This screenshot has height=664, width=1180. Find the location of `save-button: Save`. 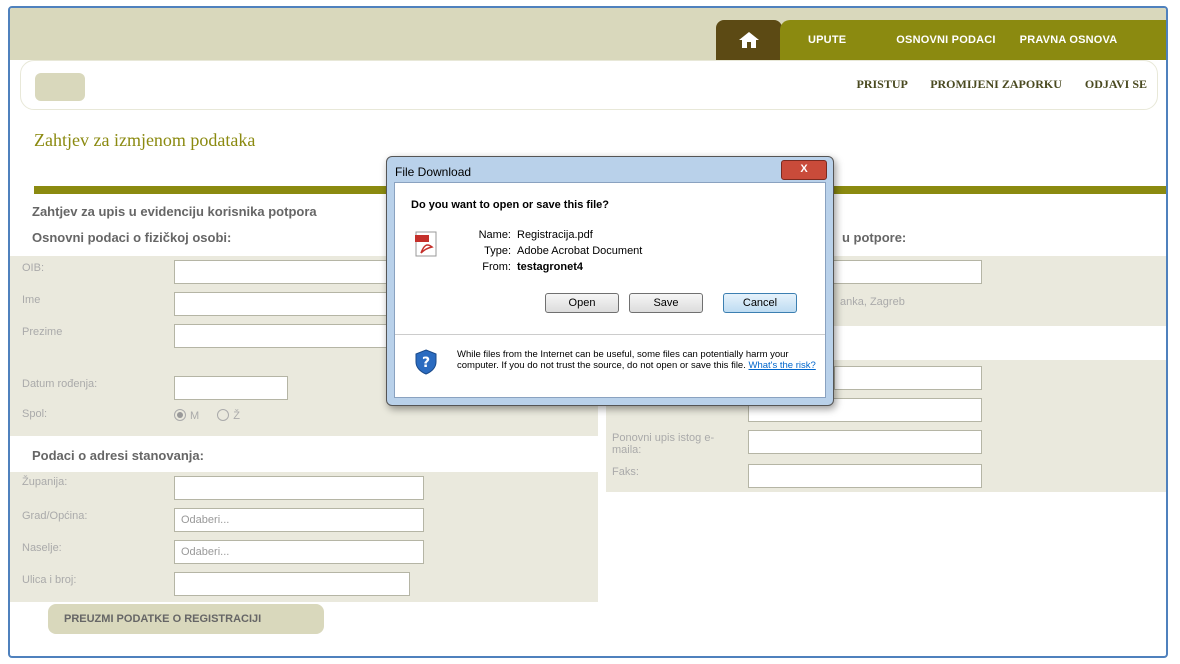

save-button: Save is located at coordinates (666, 303).